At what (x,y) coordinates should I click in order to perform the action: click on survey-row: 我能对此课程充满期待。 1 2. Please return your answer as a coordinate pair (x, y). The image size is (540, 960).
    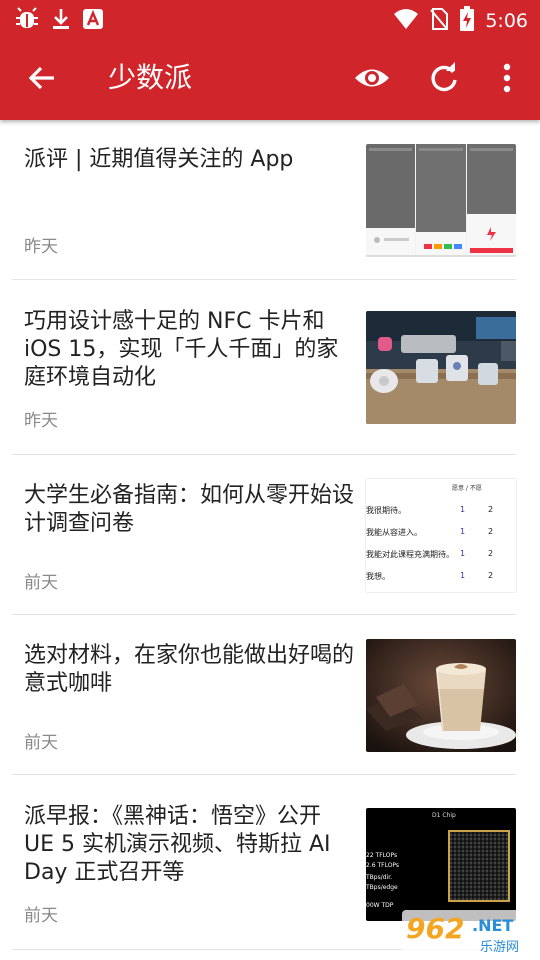
    Looking at the image, I should click on (441, 560).